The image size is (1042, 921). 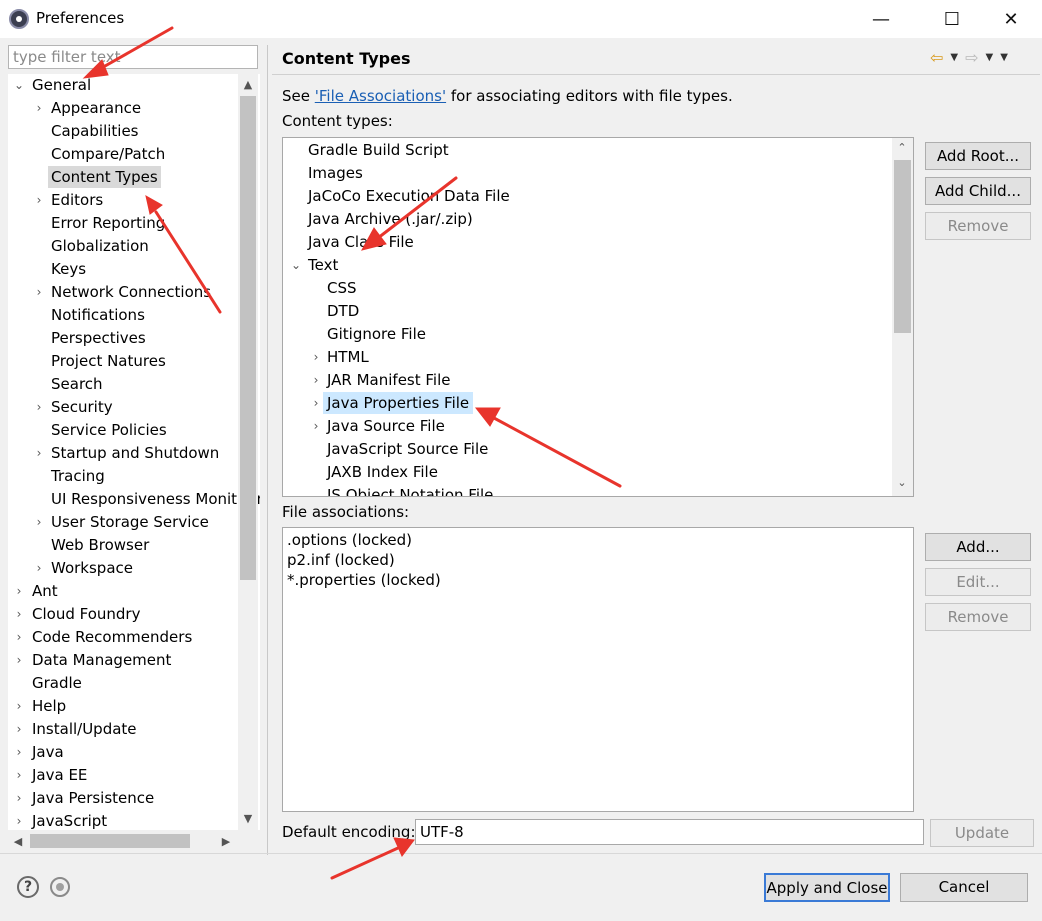 What do you see at coordinates (100, 545) in the screenshot?
I see `tree-item: Web Browser` at bounding box center [100, 545].